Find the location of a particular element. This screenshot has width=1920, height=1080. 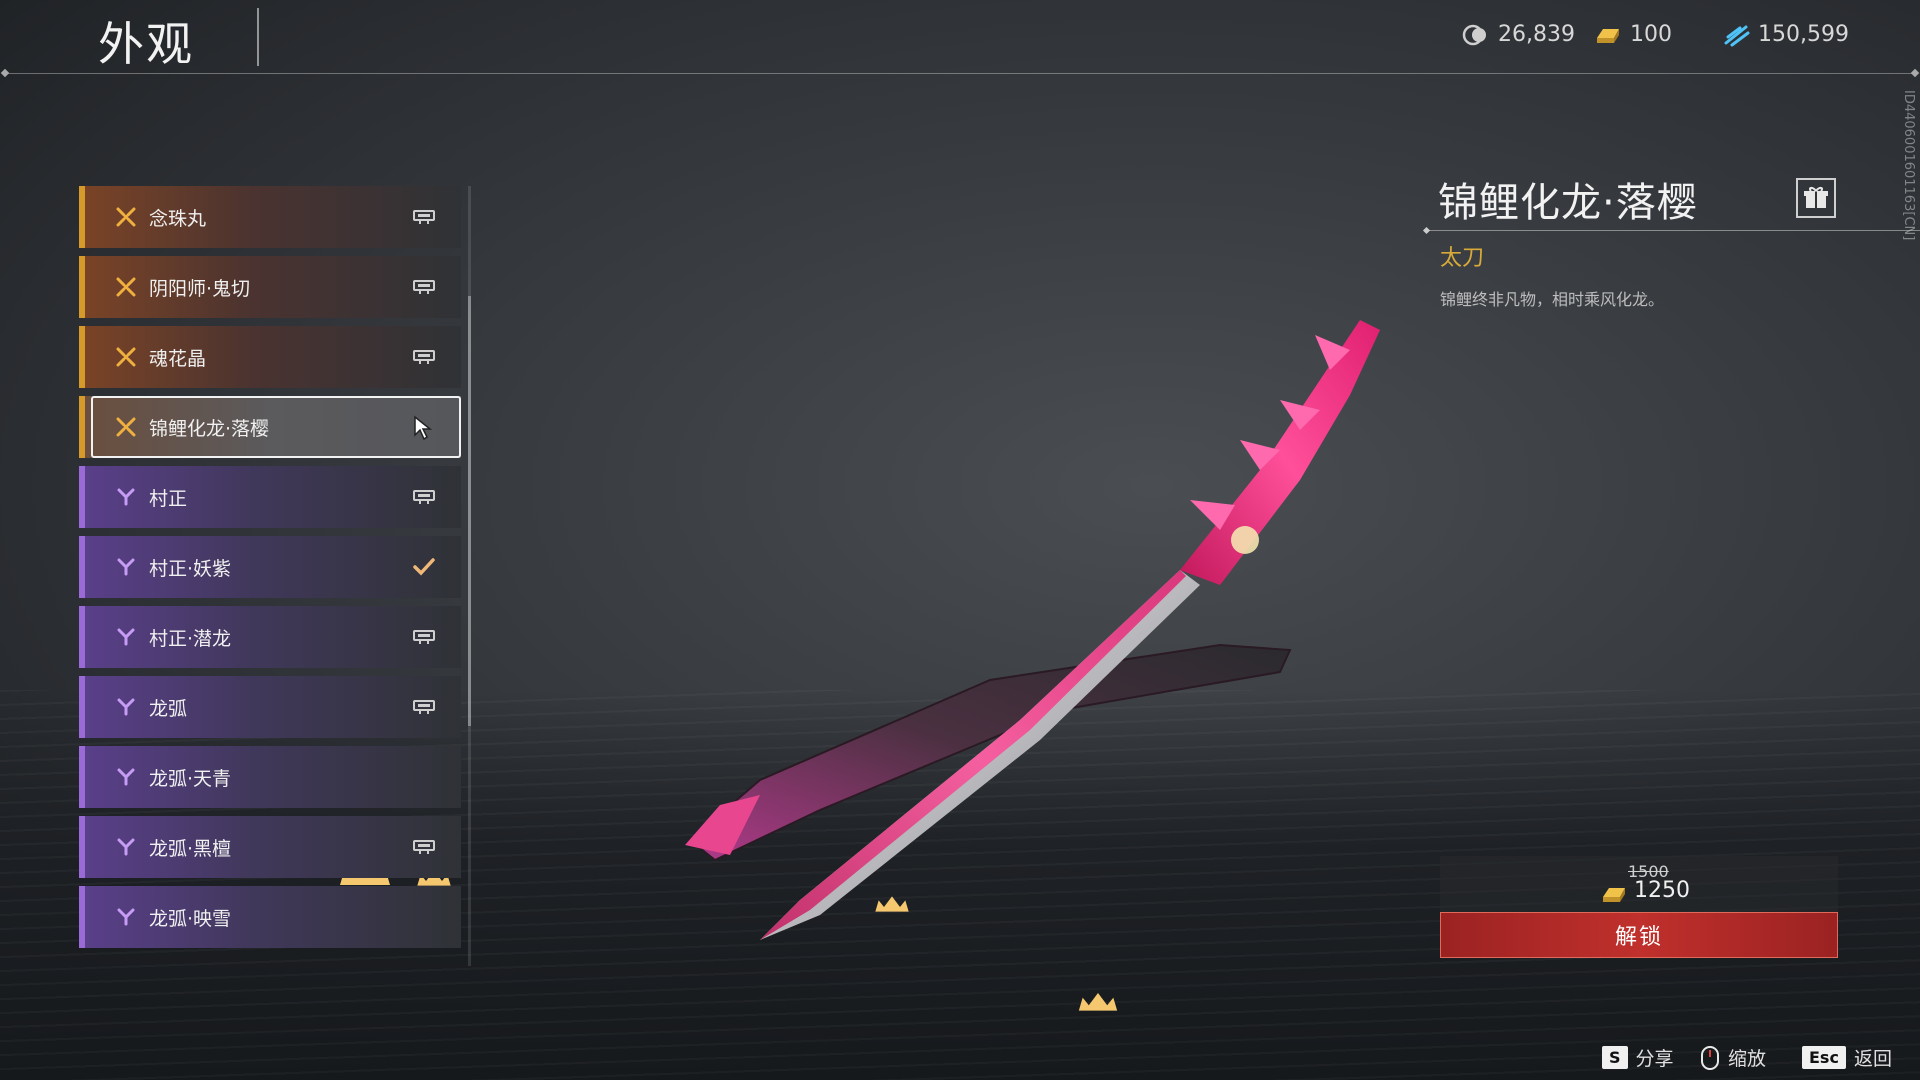

mouse-scroll-icon is located at coordinates (1710, 1057).